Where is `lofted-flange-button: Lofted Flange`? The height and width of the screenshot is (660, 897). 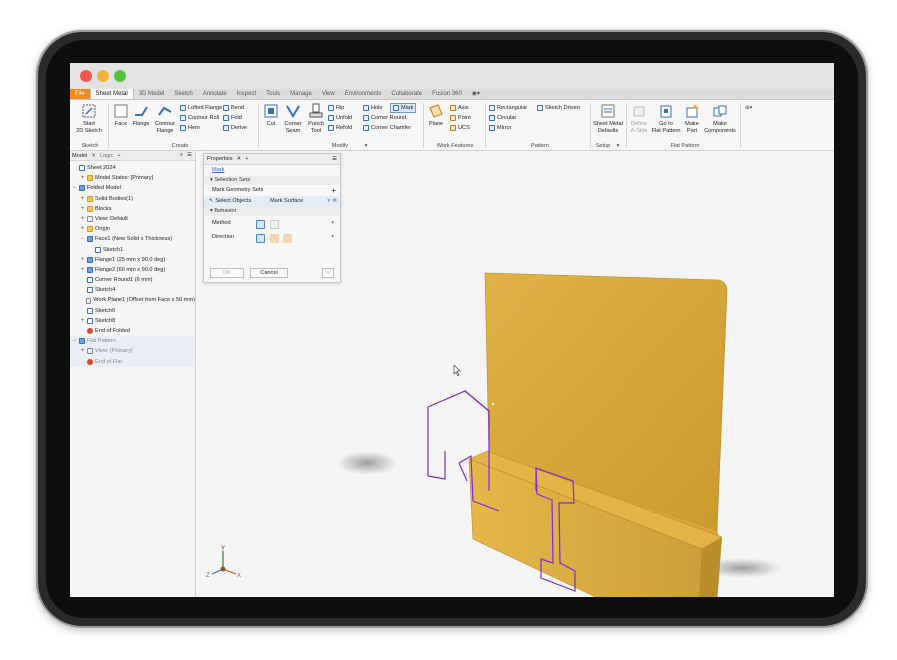
lofted-flange-button: Lofted Flange is located at coordinates (201, 108).